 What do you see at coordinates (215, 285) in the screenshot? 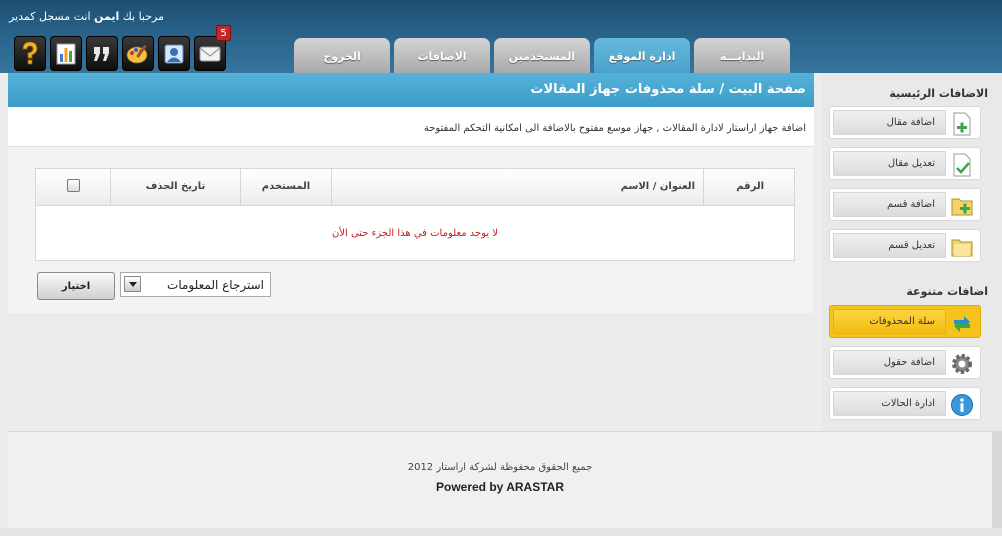
I see `action-select-value: استرجاع المعلومات` at bounding box center [215, 285].